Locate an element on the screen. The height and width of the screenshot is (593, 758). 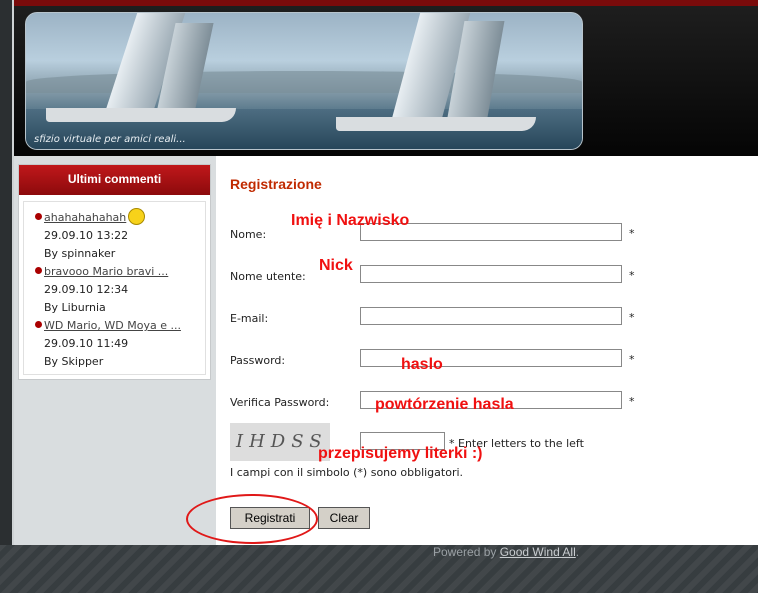
annotation-name: Imię i Nazwisko is located at coordinates (350, 220).